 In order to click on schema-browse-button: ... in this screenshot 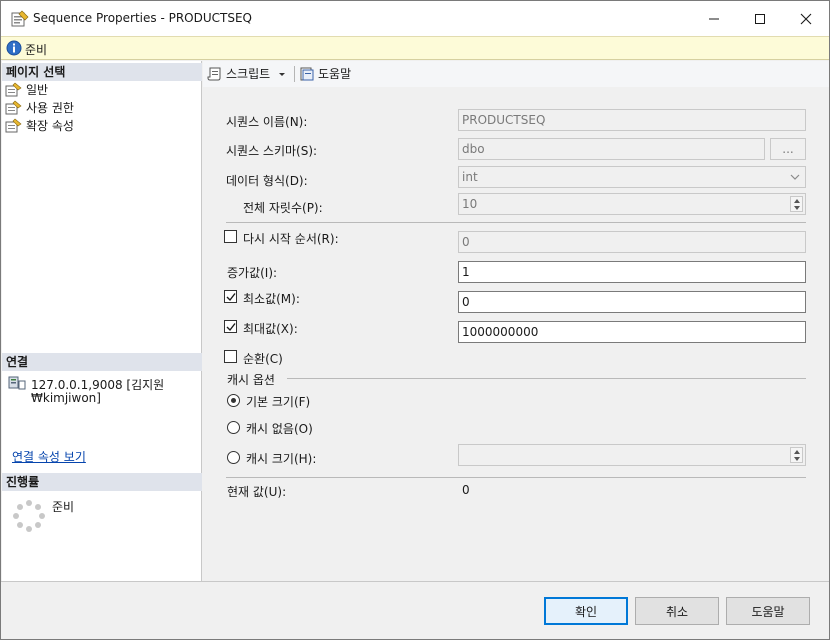, I will do `click(788, 149)`.